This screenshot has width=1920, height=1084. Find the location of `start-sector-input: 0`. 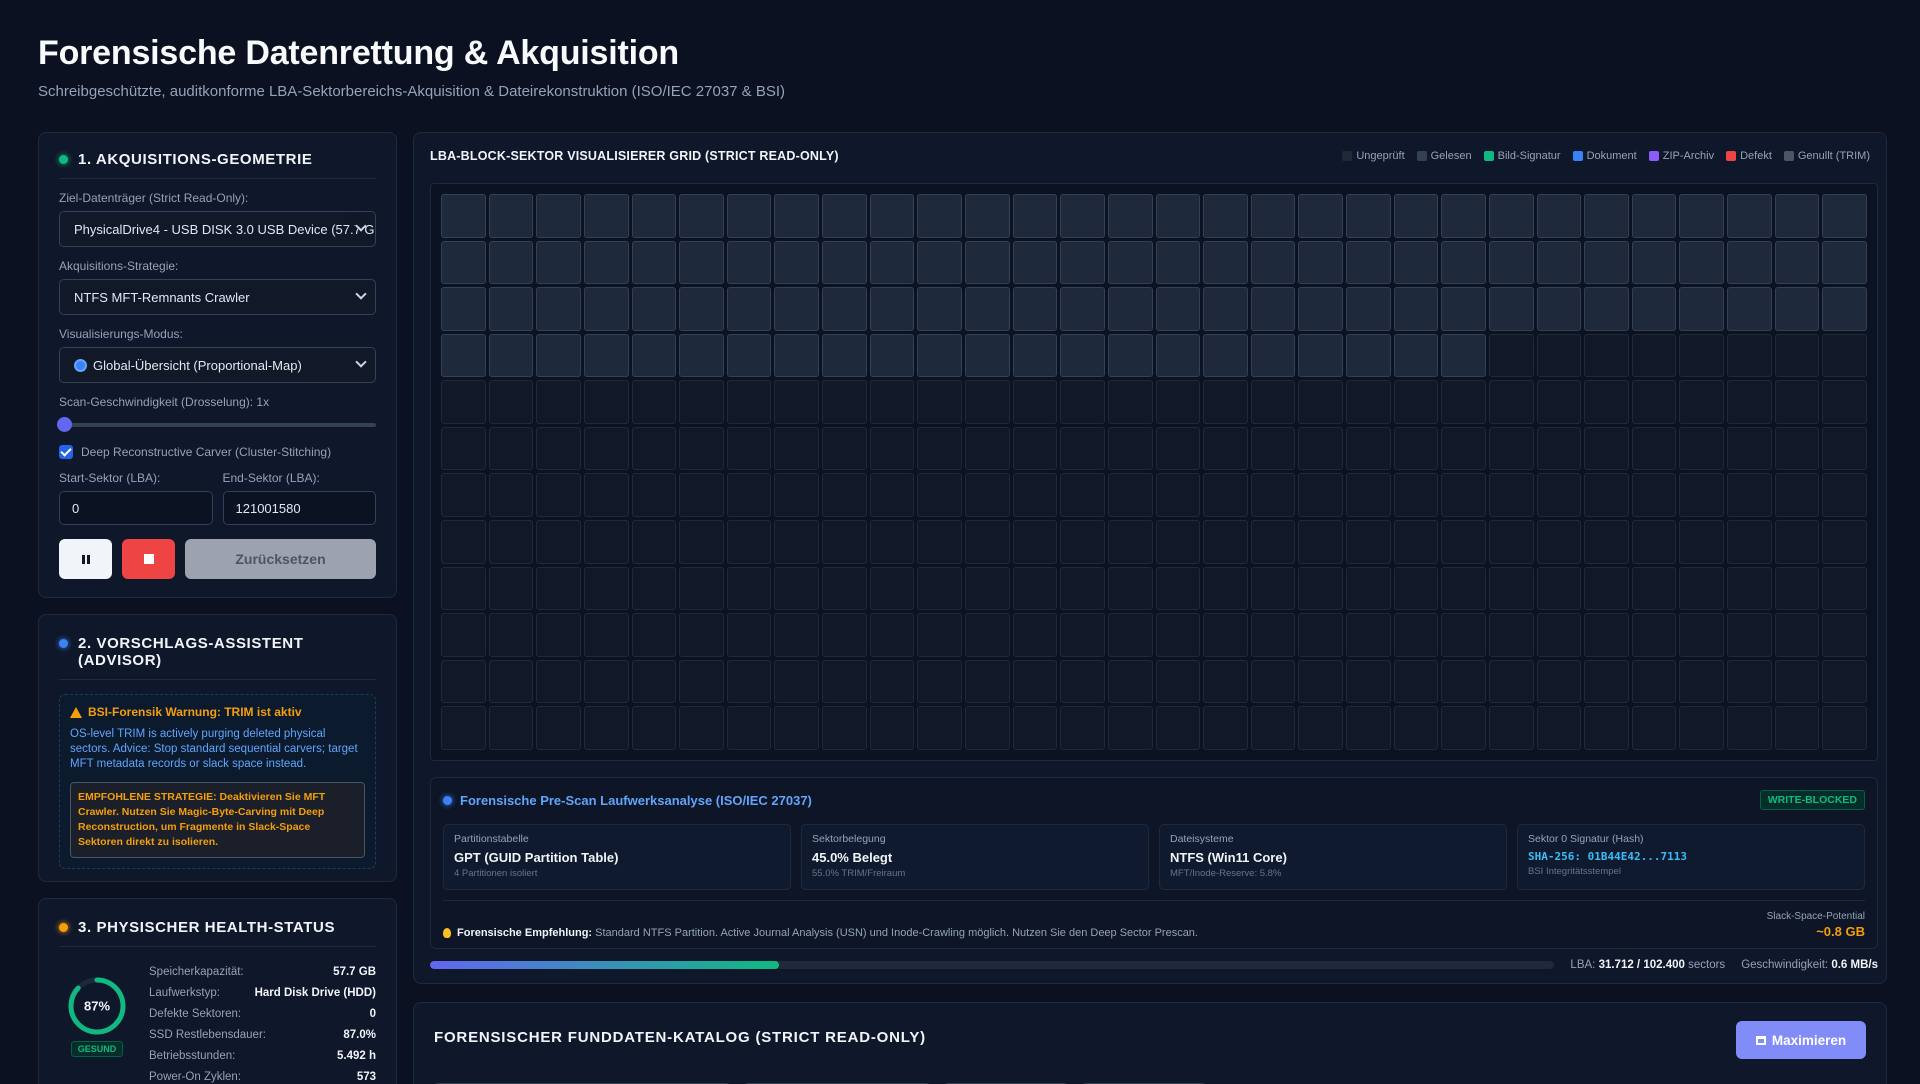

start-sector-input: 0 is located at coordinates (136, 508).